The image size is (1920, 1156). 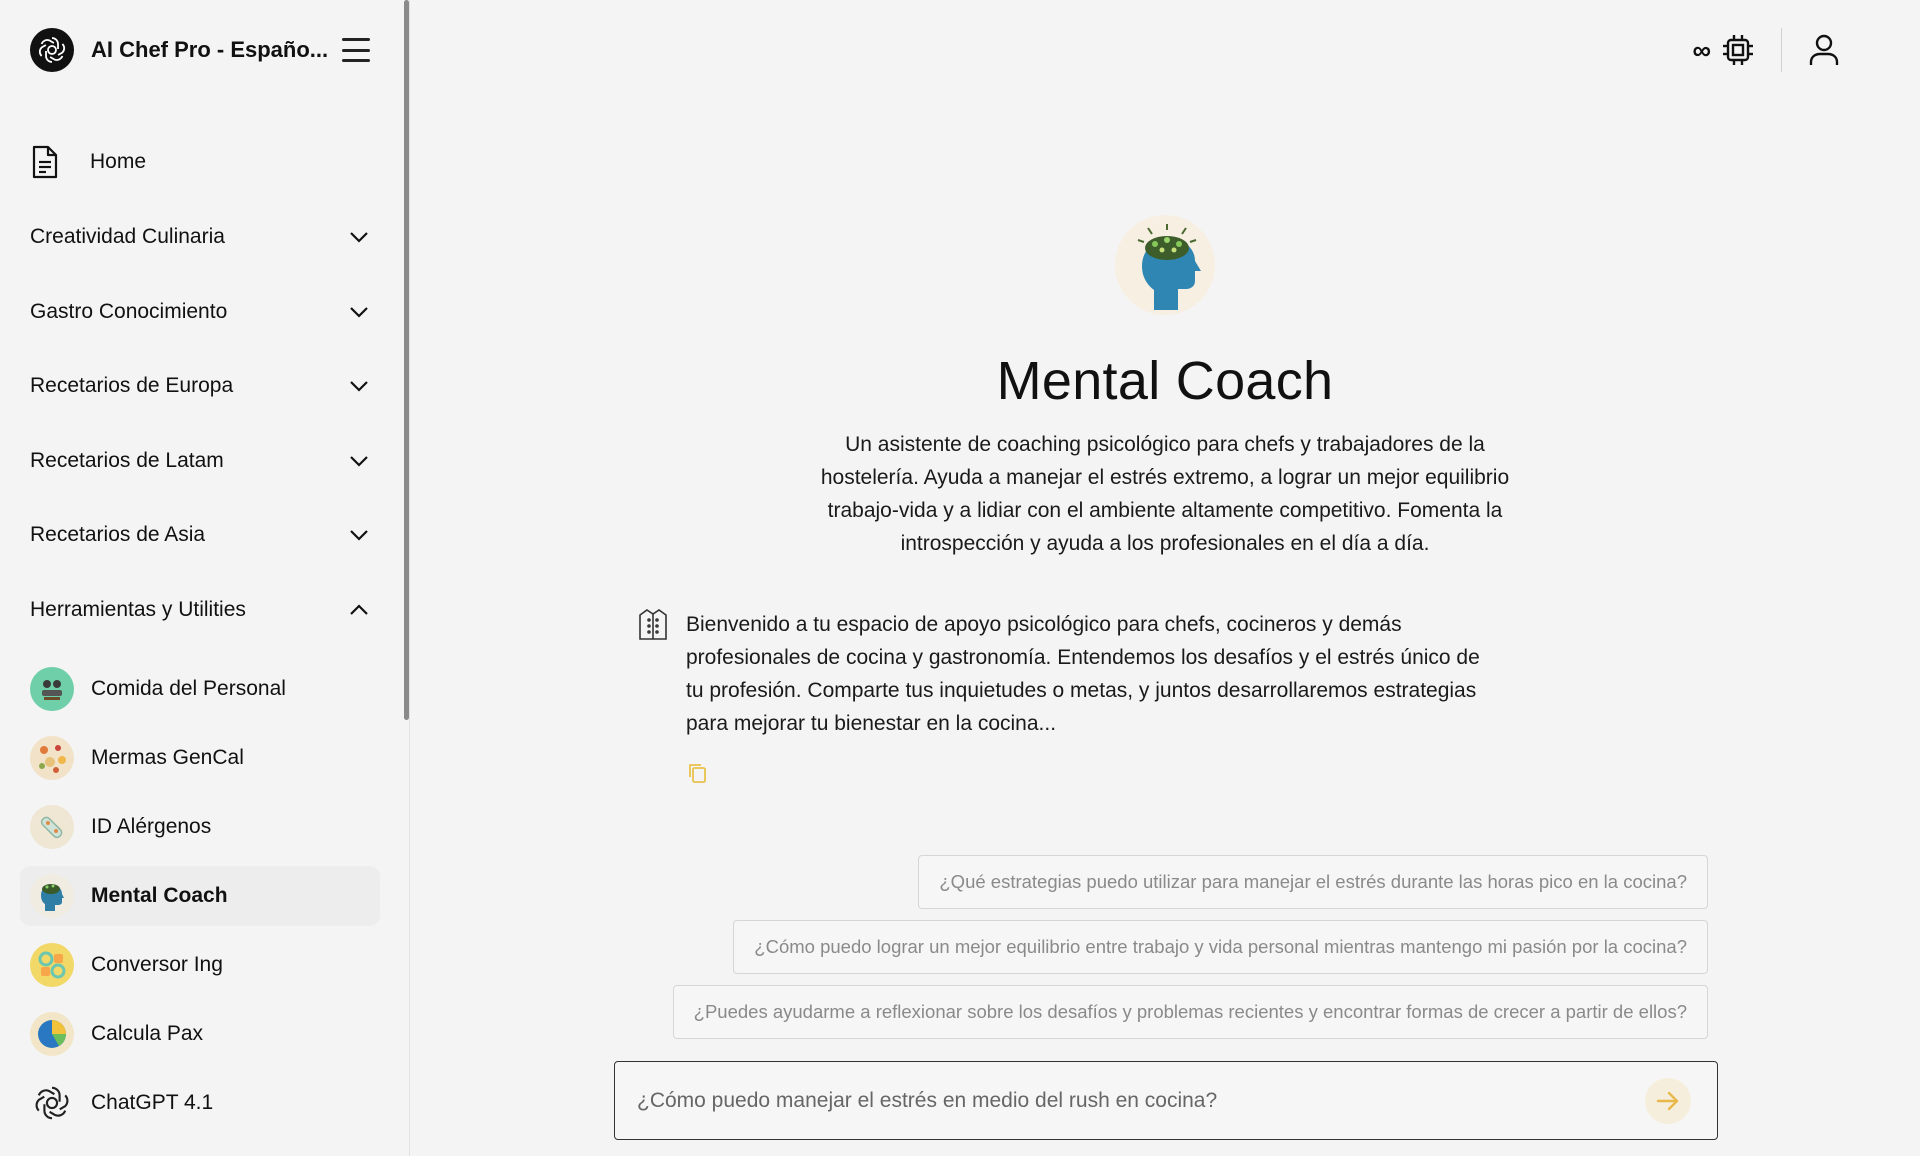 I want to click on sidebar-item-chatgpt: ChatGPT 4.1, so click(x=200, y=1103).